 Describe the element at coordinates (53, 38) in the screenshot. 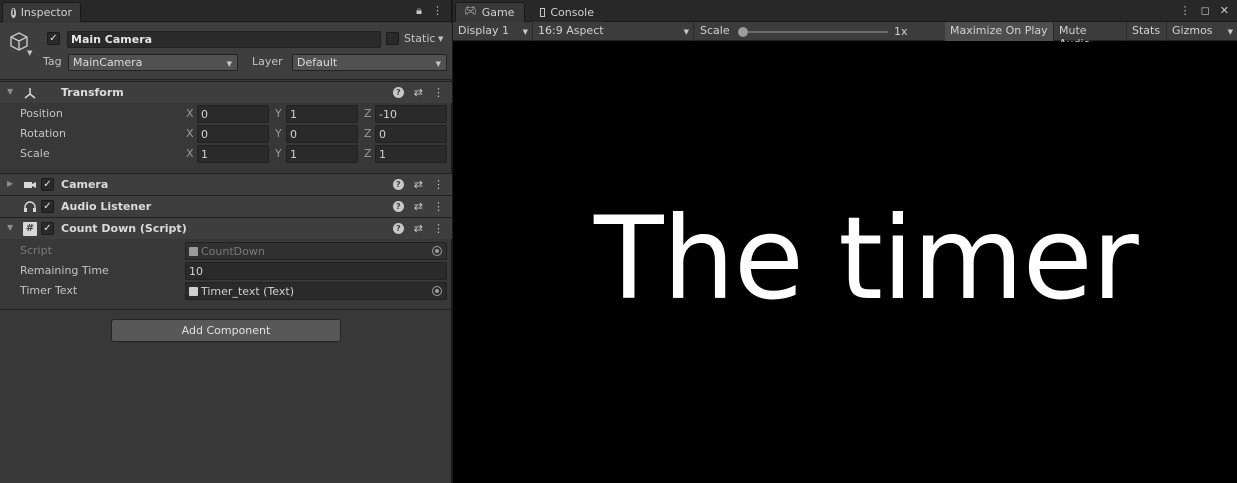

I see `gameobject-active-checkbox: ✓` at that location.